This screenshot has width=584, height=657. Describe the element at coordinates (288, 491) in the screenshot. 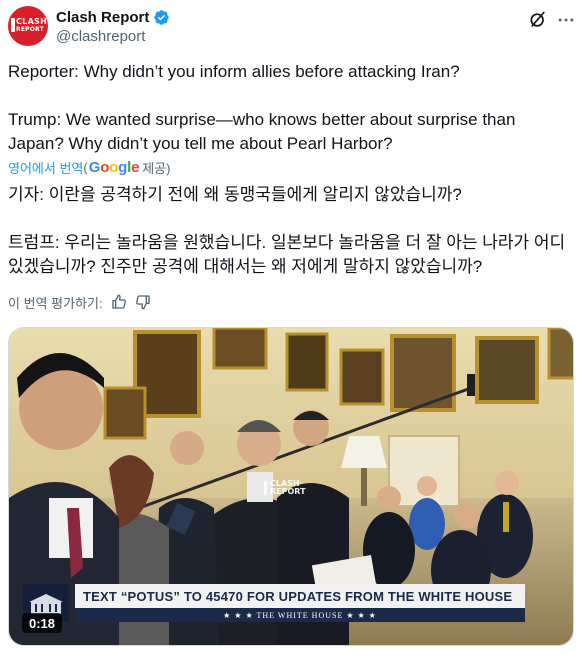

I see `watermark-text-2: REPORT` at that location.